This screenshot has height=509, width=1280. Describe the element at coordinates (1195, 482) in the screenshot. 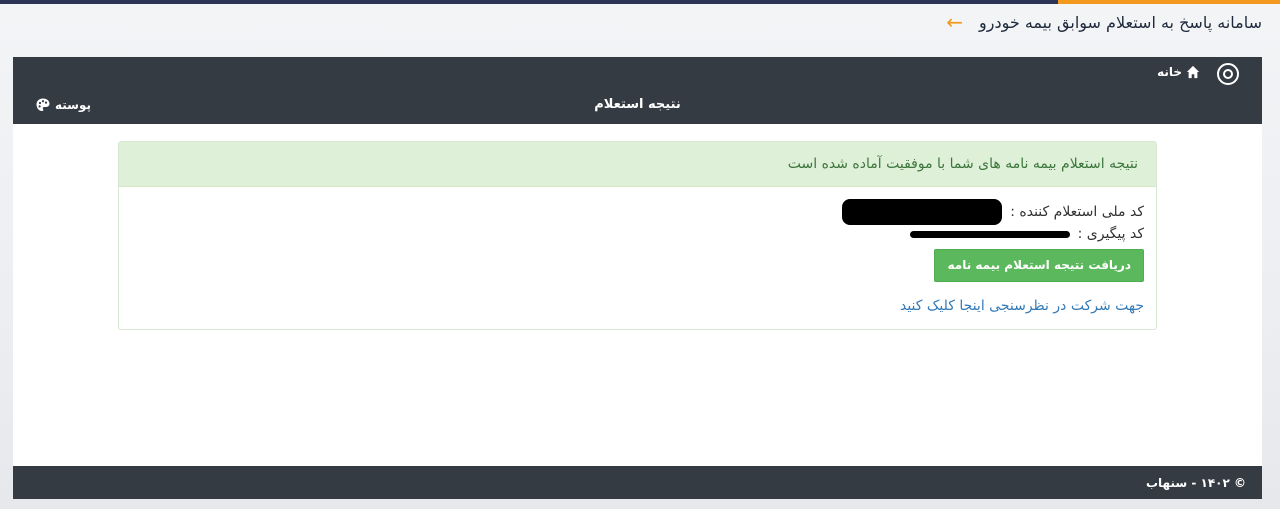

I see `footer-copyright: © ۱۴۰۲ - سنهاب` at that location.